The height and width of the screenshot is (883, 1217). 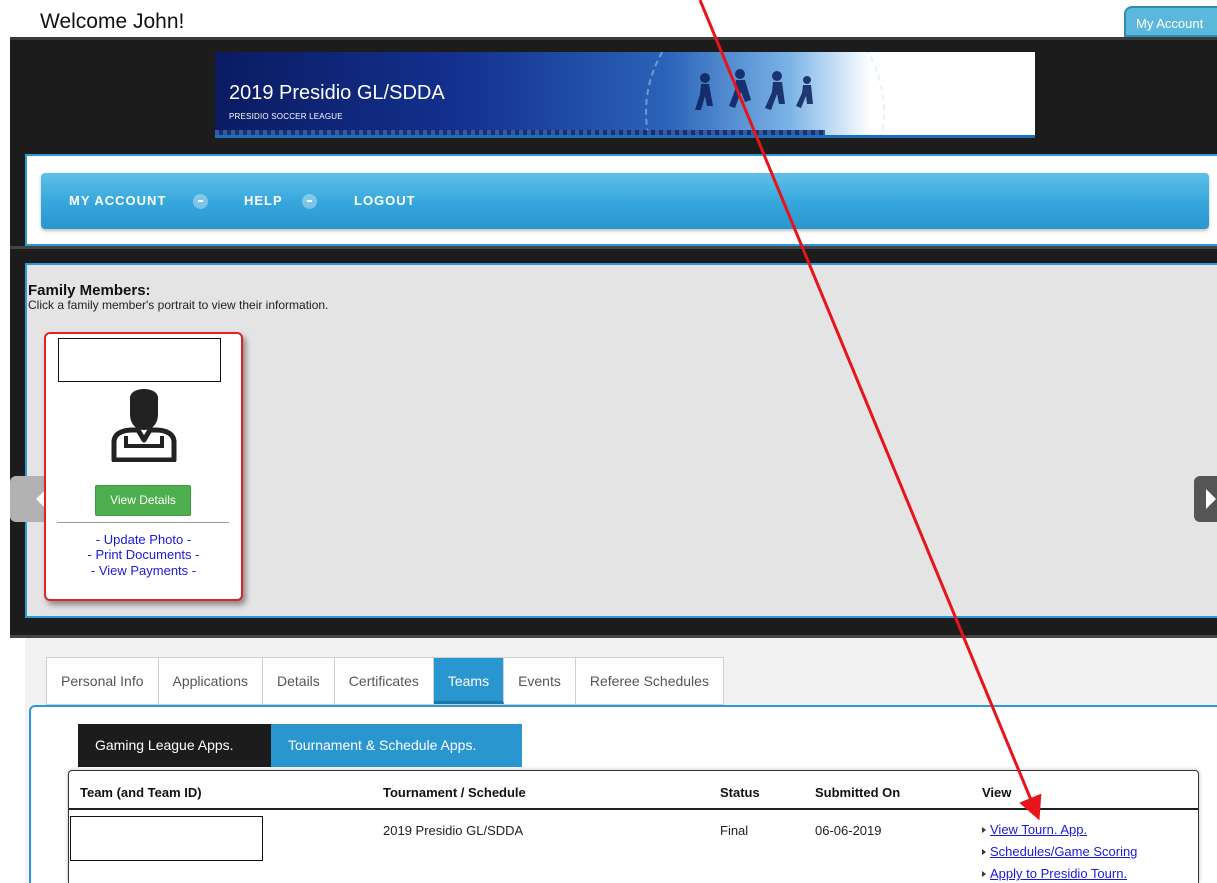 I want to click on banner-title: 2019 Presidio GL/SDDA, so click(x=337, y=93).